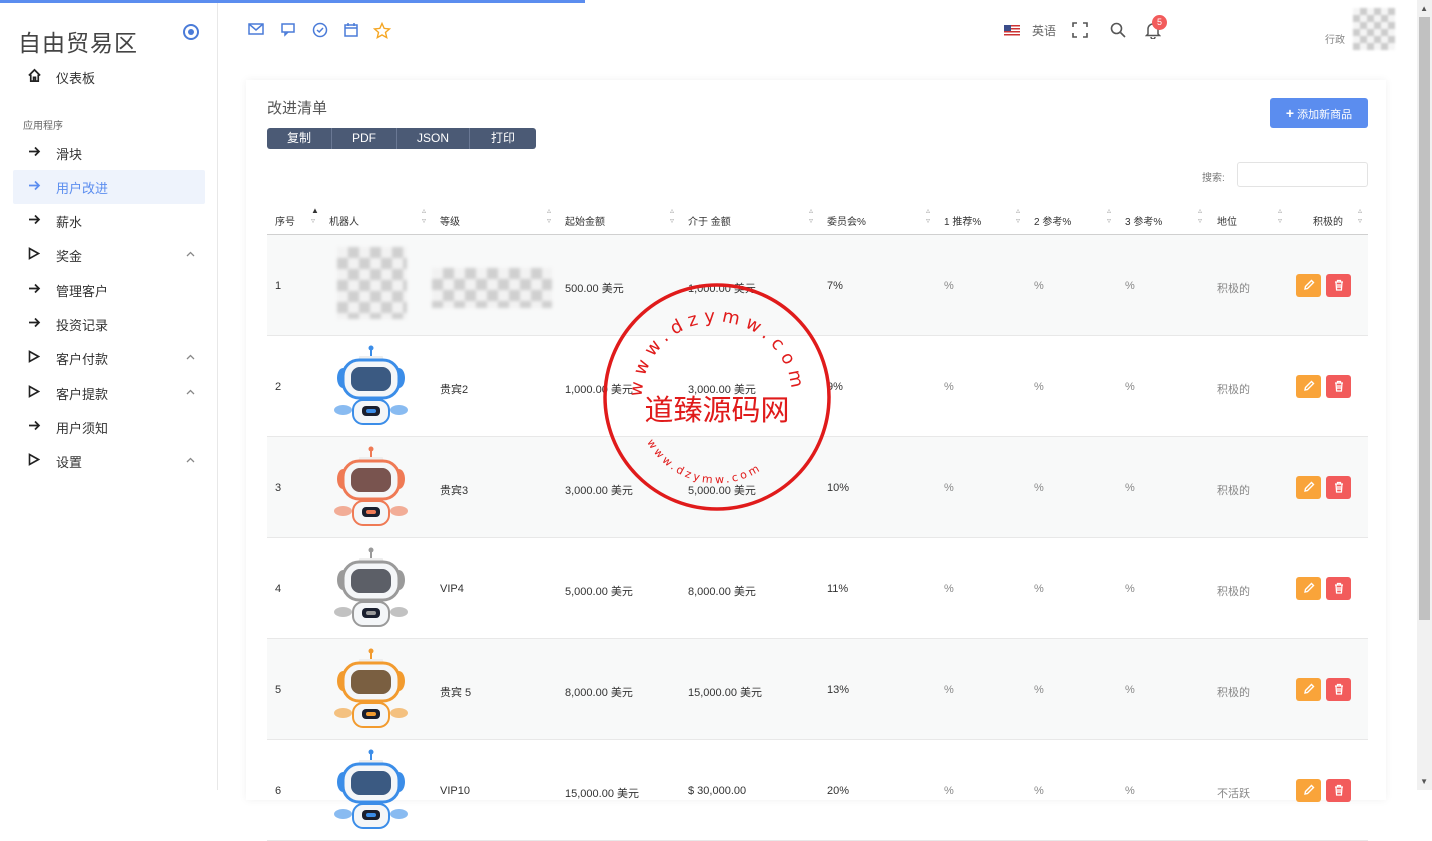  I want to click on column-header: 地位, so click(1227, 220).